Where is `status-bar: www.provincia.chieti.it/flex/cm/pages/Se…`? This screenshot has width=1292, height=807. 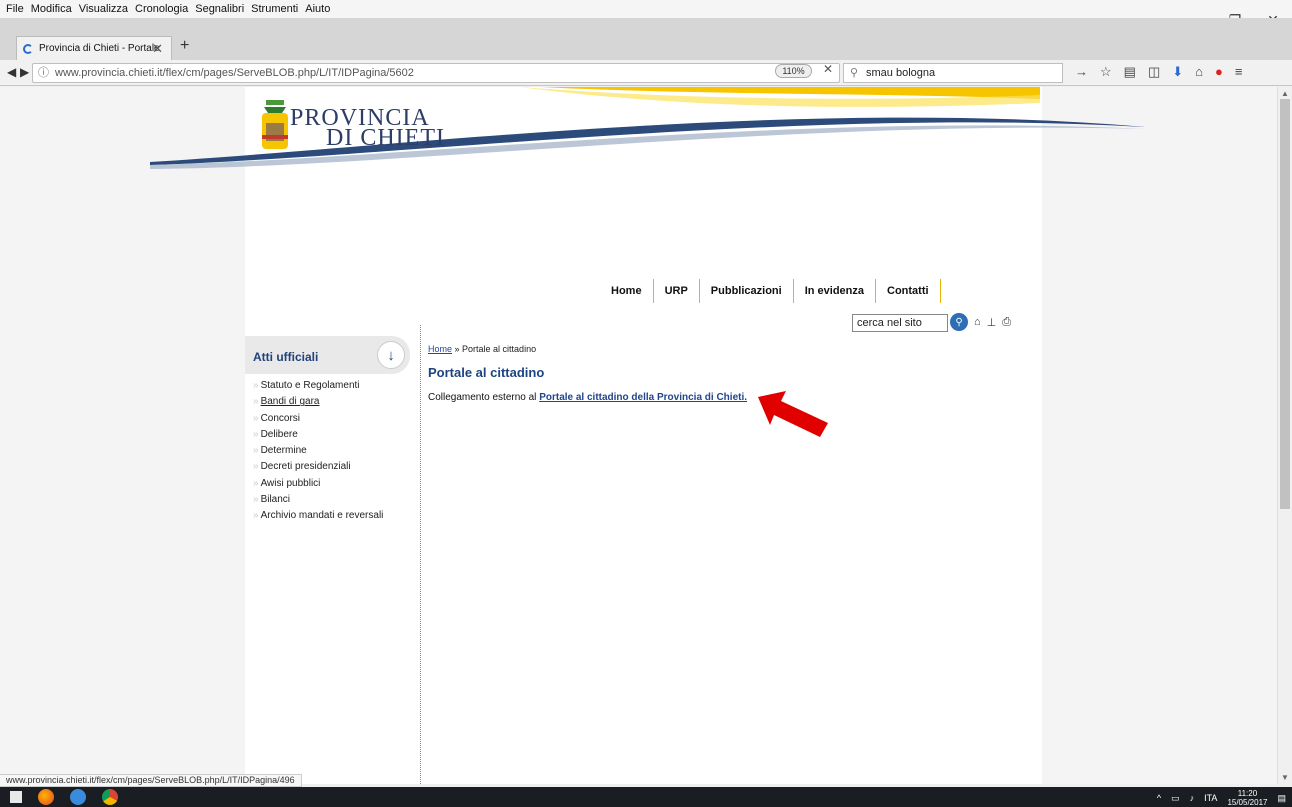 status-bar: www.provincia.chieti.it/flex/cm/pages/Se… is located at coordinates (151, 780).